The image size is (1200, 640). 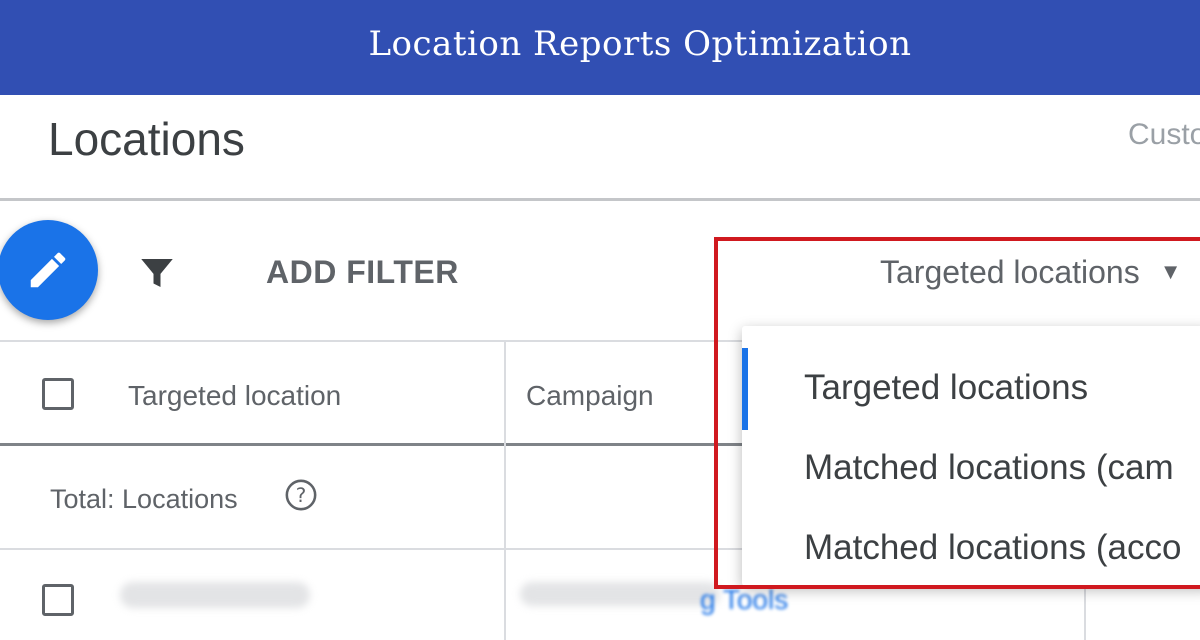 I want to click on column-header-targeted-location: Targeted location, so click(x=234, y=396).